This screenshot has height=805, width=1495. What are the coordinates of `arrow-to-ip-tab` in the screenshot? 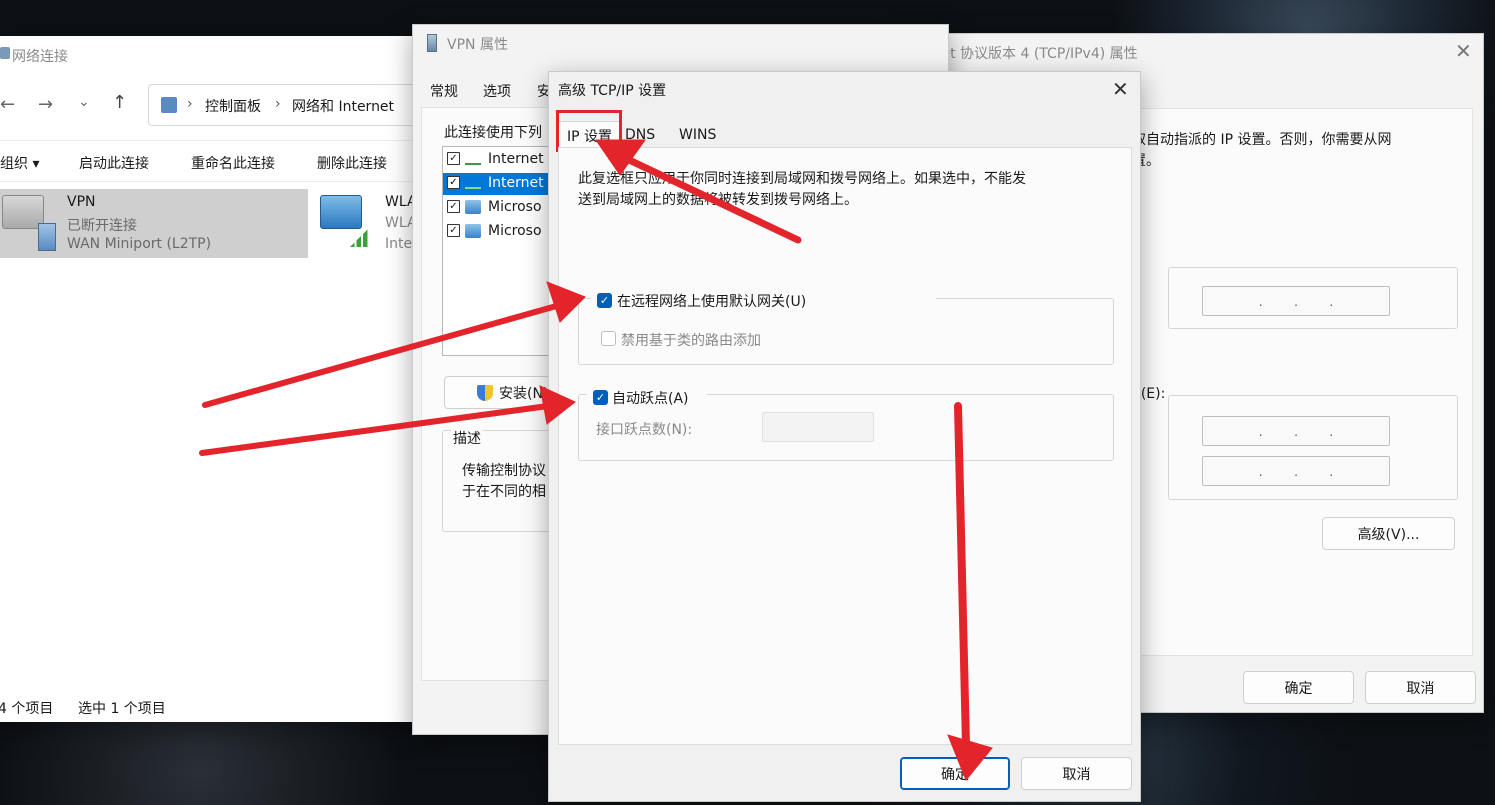 It's located at (698, 191).